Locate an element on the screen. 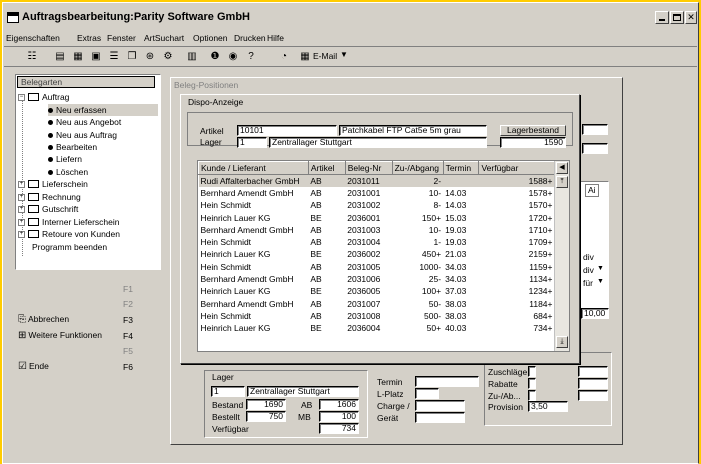 This screenshot has width=701, height=464. window-title: Auftragsbearbeitung:Parity Software GmbH is located at coordinates (136, 17).